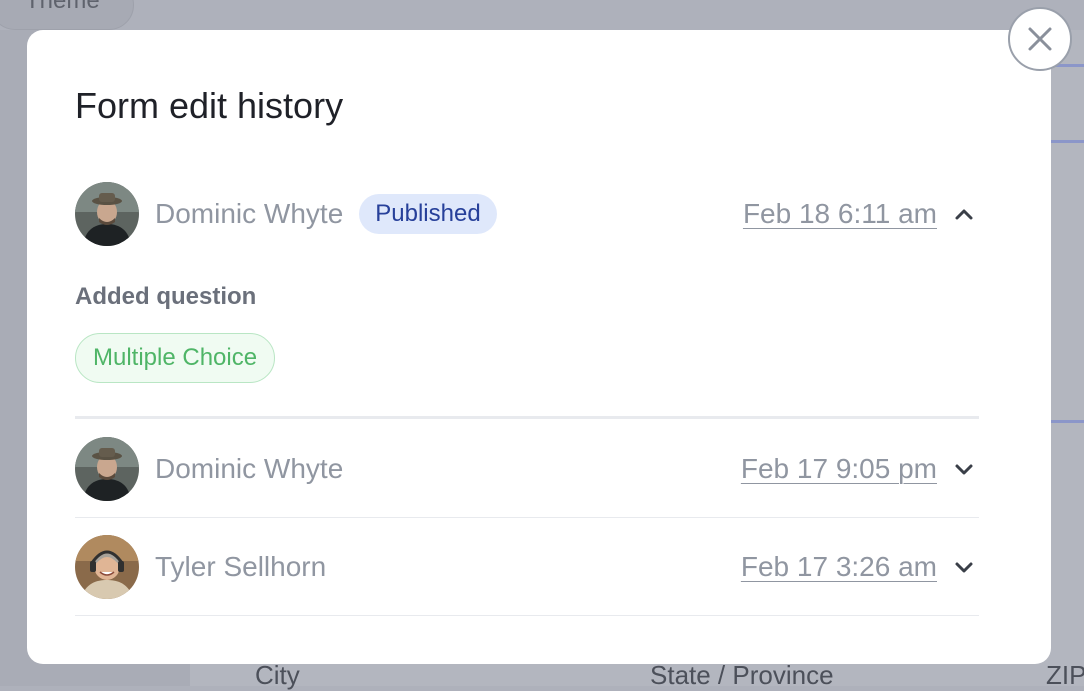 The height and width of the screenshot is (691, 1084). Describe the element at coordinates (209, 105) in the screenshot. I see `modal-title: Form edit history` at that location.